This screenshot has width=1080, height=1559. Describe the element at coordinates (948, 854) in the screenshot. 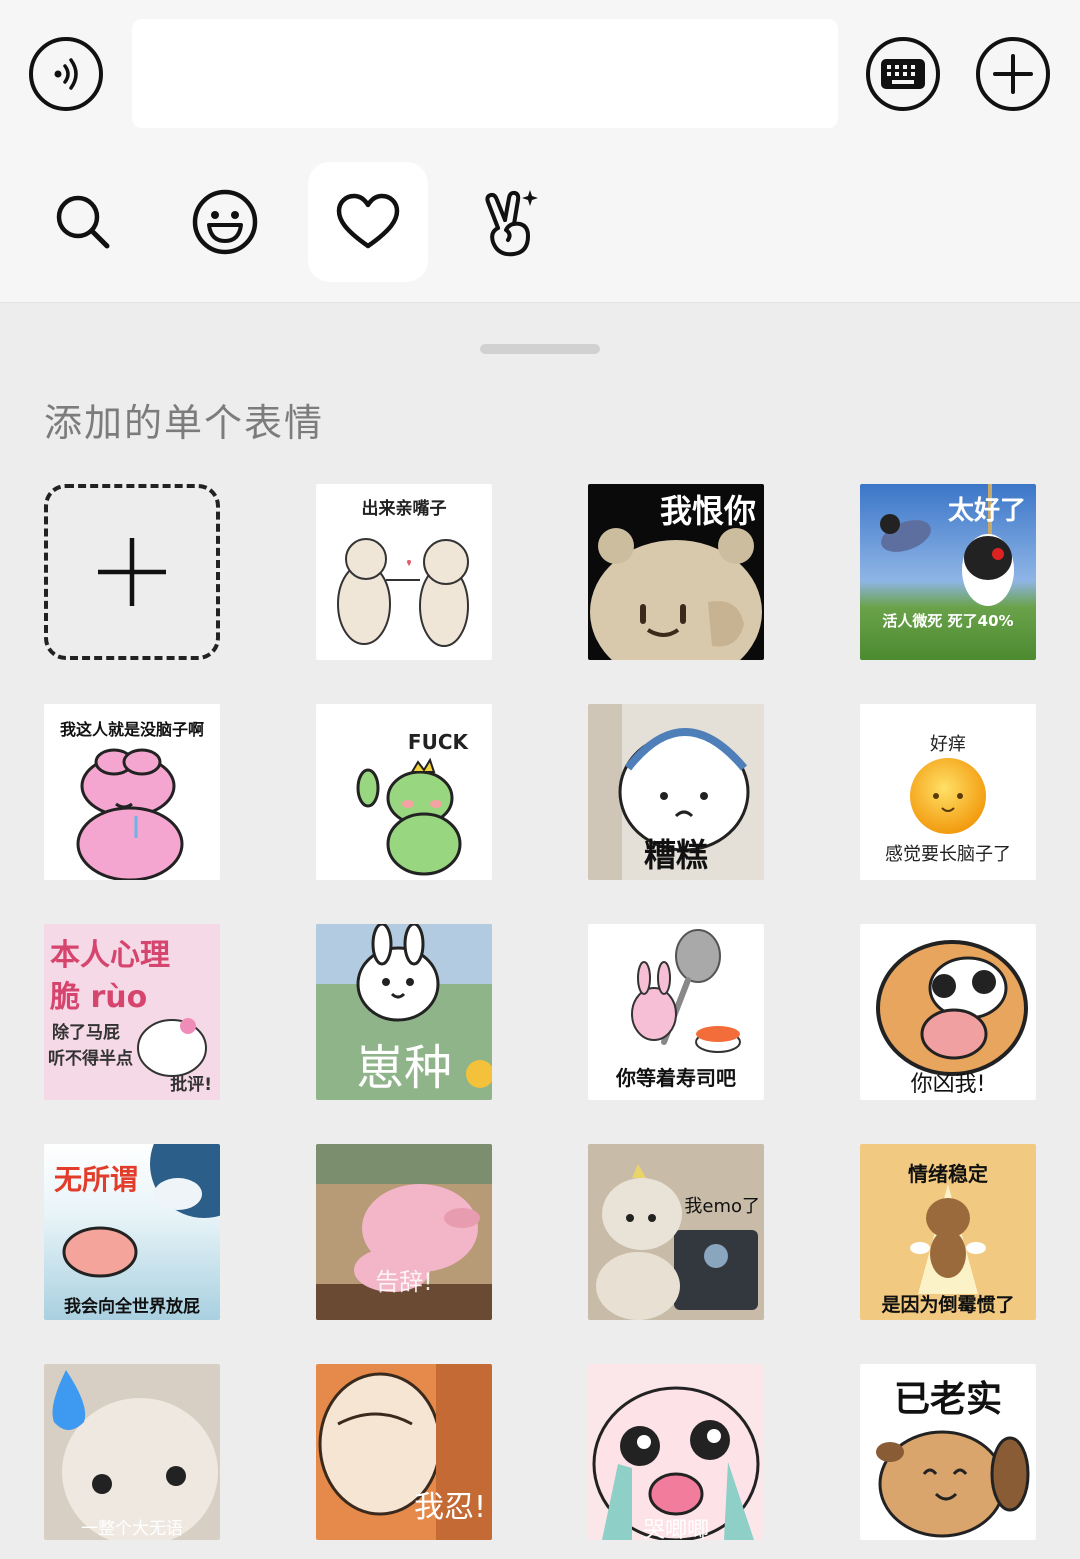

I see `sticker-caption-sub: 感觉要长脑子了` at that location.